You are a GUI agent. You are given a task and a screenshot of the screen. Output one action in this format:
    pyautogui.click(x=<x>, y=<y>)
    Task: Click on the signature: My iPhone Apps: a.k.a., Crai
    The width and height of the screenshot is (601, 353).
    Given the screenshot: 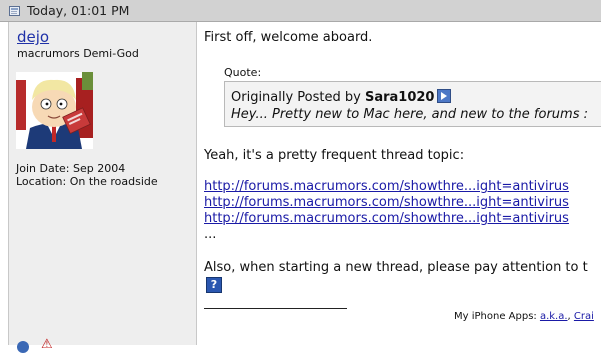 What is the action you would take?
    pyautogui.click(x=524, y=316)
    